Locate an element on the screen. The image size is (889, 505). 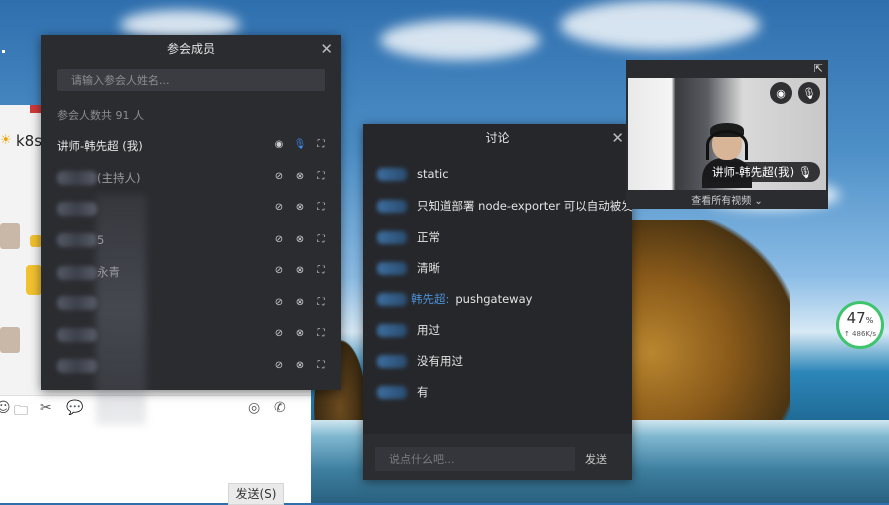
phone-icon: ✆ is located at coordinates (280, 408).